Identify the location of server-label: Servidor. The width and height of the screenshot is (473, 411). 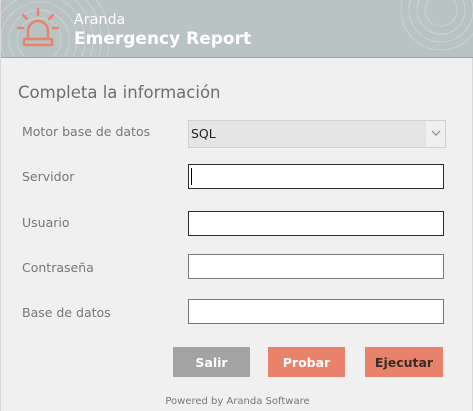
(48, 176).